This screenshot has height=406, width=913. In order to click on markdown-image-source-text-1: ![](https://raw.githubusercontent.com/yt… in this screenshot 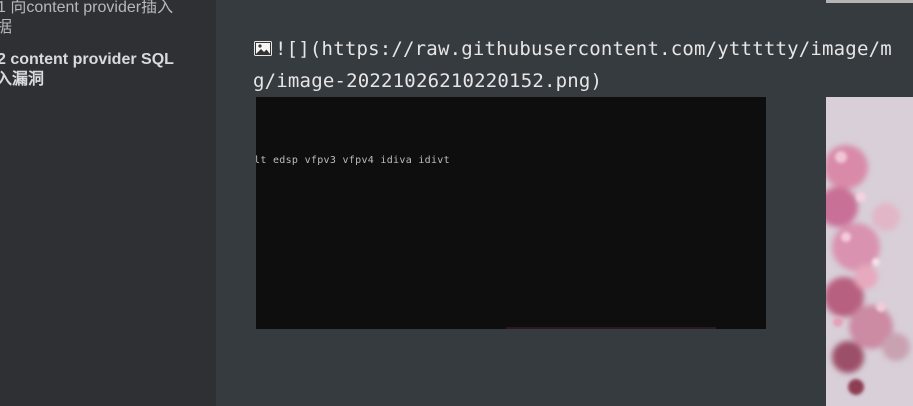, I will do `click(583, 49)`.